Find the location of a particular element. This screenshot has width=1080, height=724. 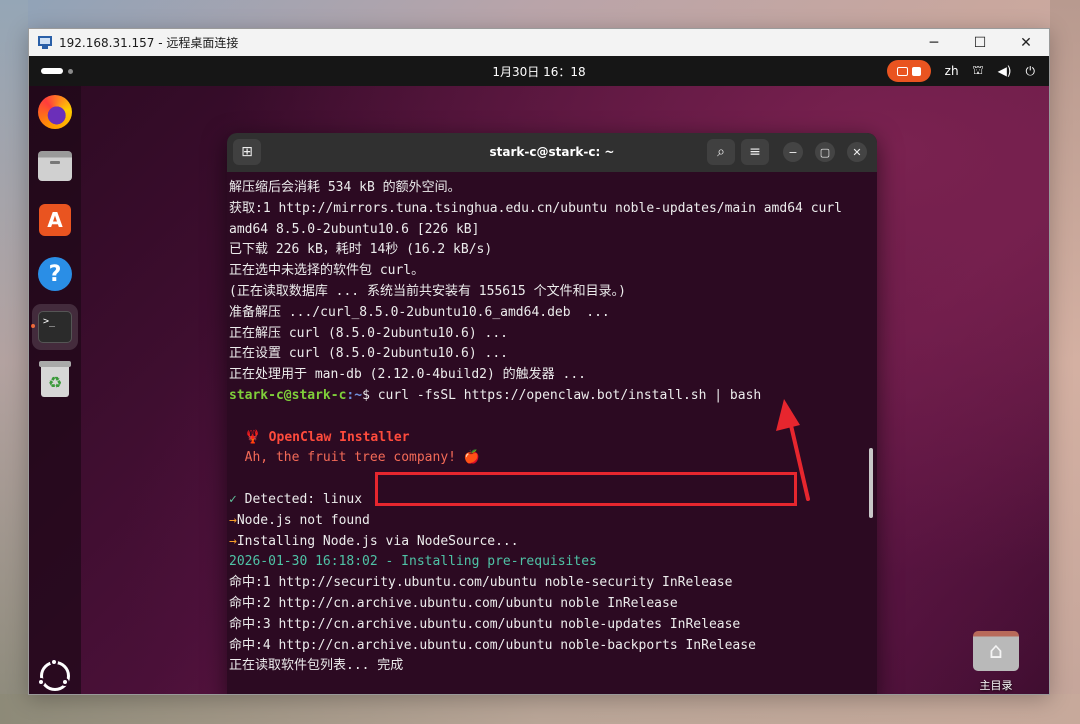

hamburger-menu-button: ≡ is located at coordinates (755, 152).